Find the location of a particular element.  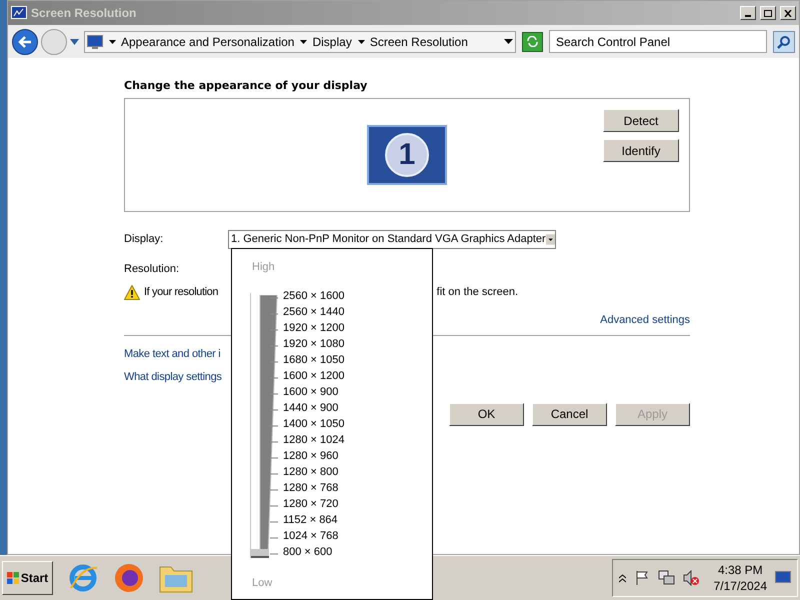

resolution-option: 2560 × 1440 is located at coordinates (313, 312).